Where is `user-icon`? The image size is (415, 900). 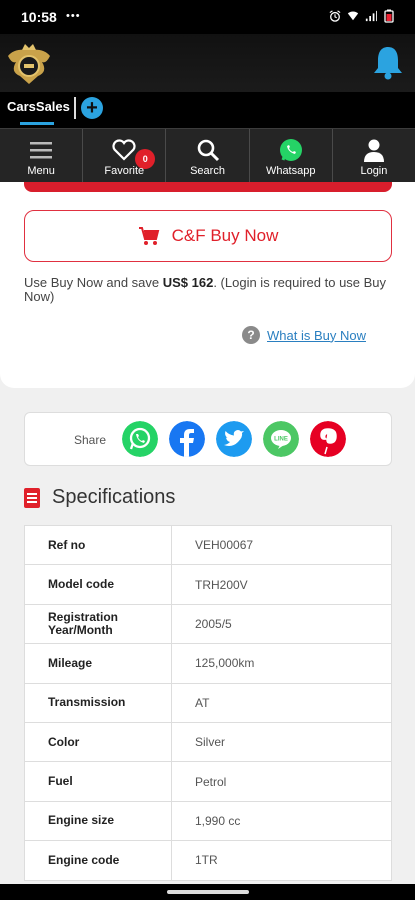 user-icon is located at coordinates (373, 150).